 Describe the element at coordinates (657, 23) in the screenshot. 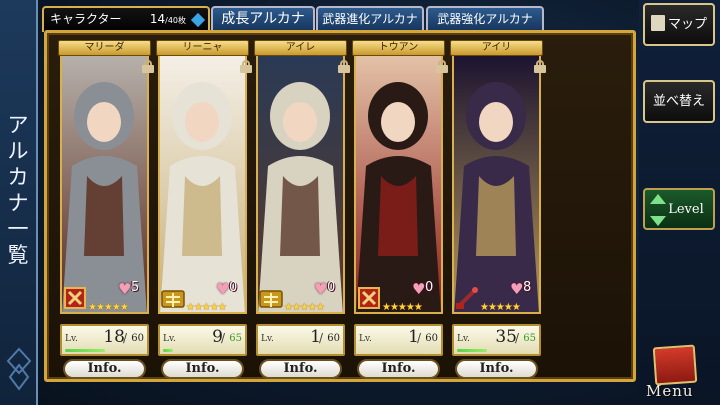

I see `map-icon` at that location.